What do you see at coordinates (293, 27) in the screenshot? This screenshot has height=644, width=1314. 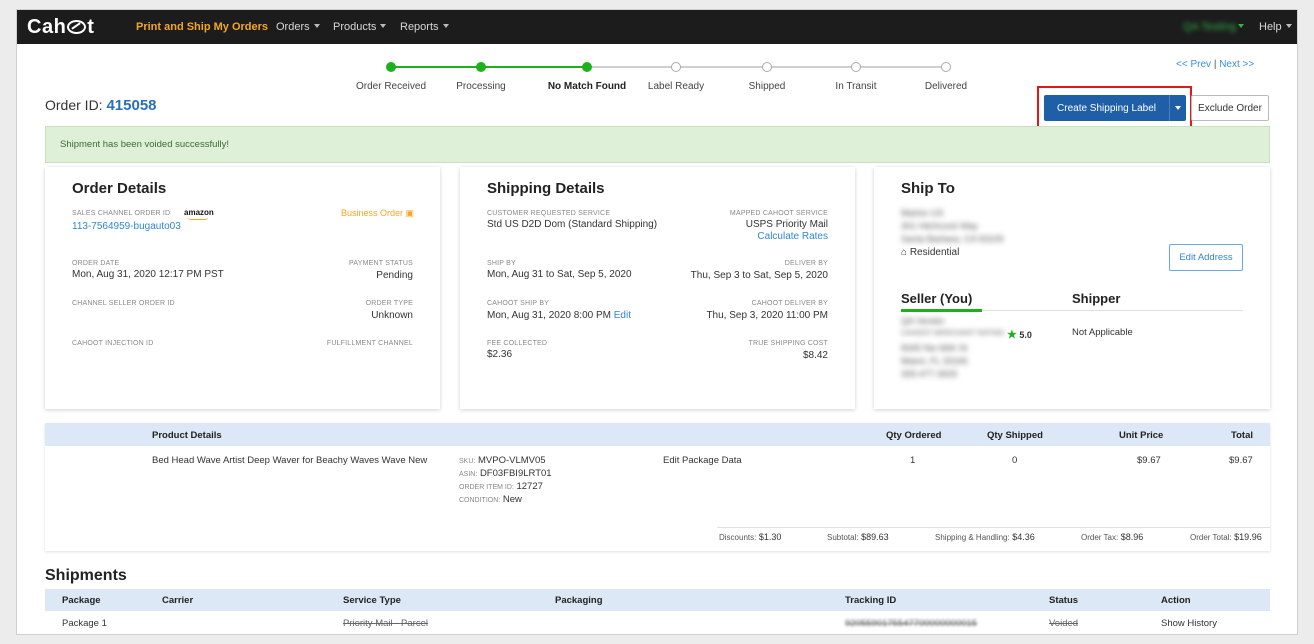 I see `nav-orders-label: Orders` at bounding box center [293, 27].